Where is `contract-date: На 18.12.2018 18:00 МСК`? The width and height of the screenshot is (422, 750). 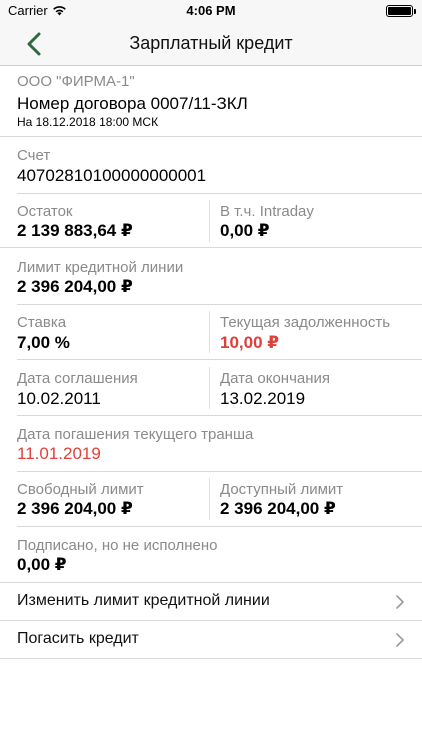
contract-date: На 18.12.2018 18:00 МСК is located at coordinates (88, 122).